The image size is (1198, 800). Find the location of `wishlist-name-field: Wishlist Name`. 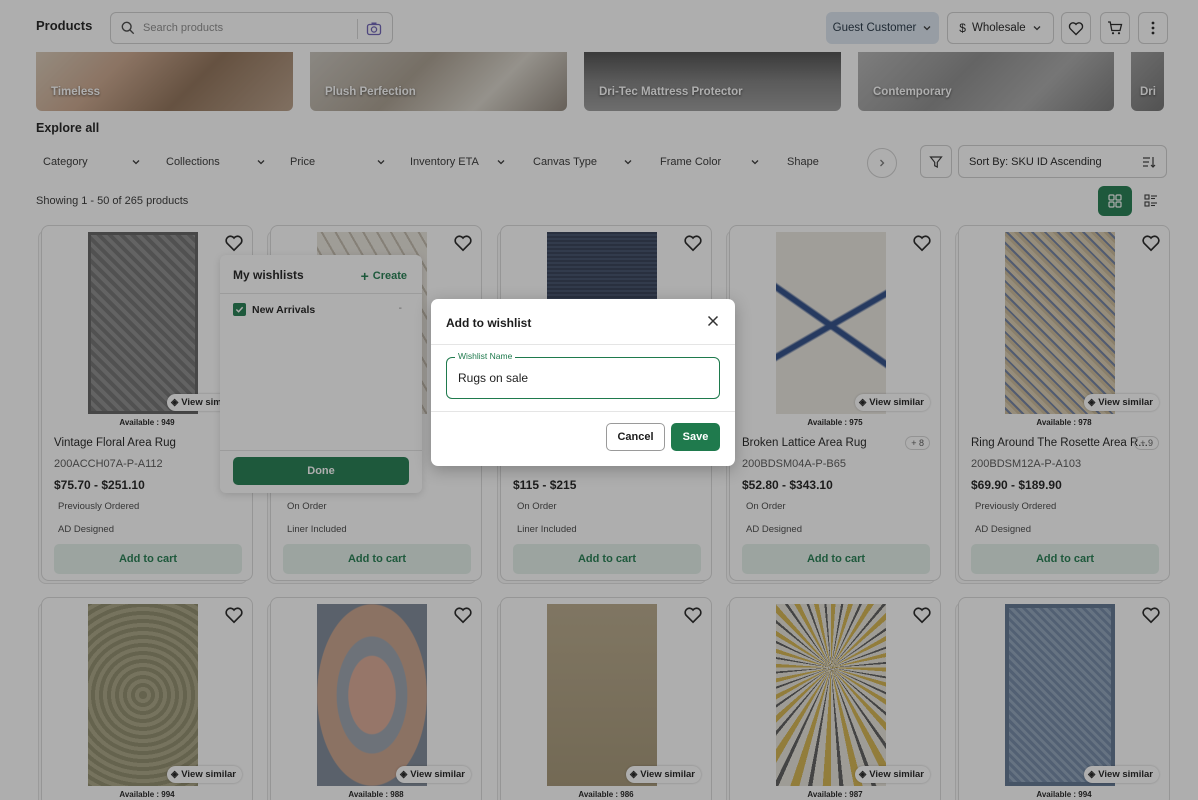

wishlist-name-field: Wishlist Name is located at coordinates (583, 375).